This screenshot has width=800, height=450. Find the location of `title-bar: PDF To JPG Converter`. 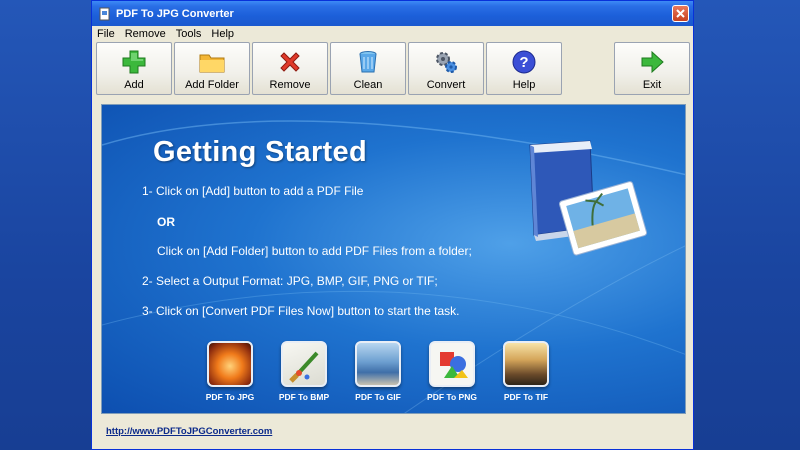

title-bar: PDF To JPG Converter is located at coordinates (392, 13).